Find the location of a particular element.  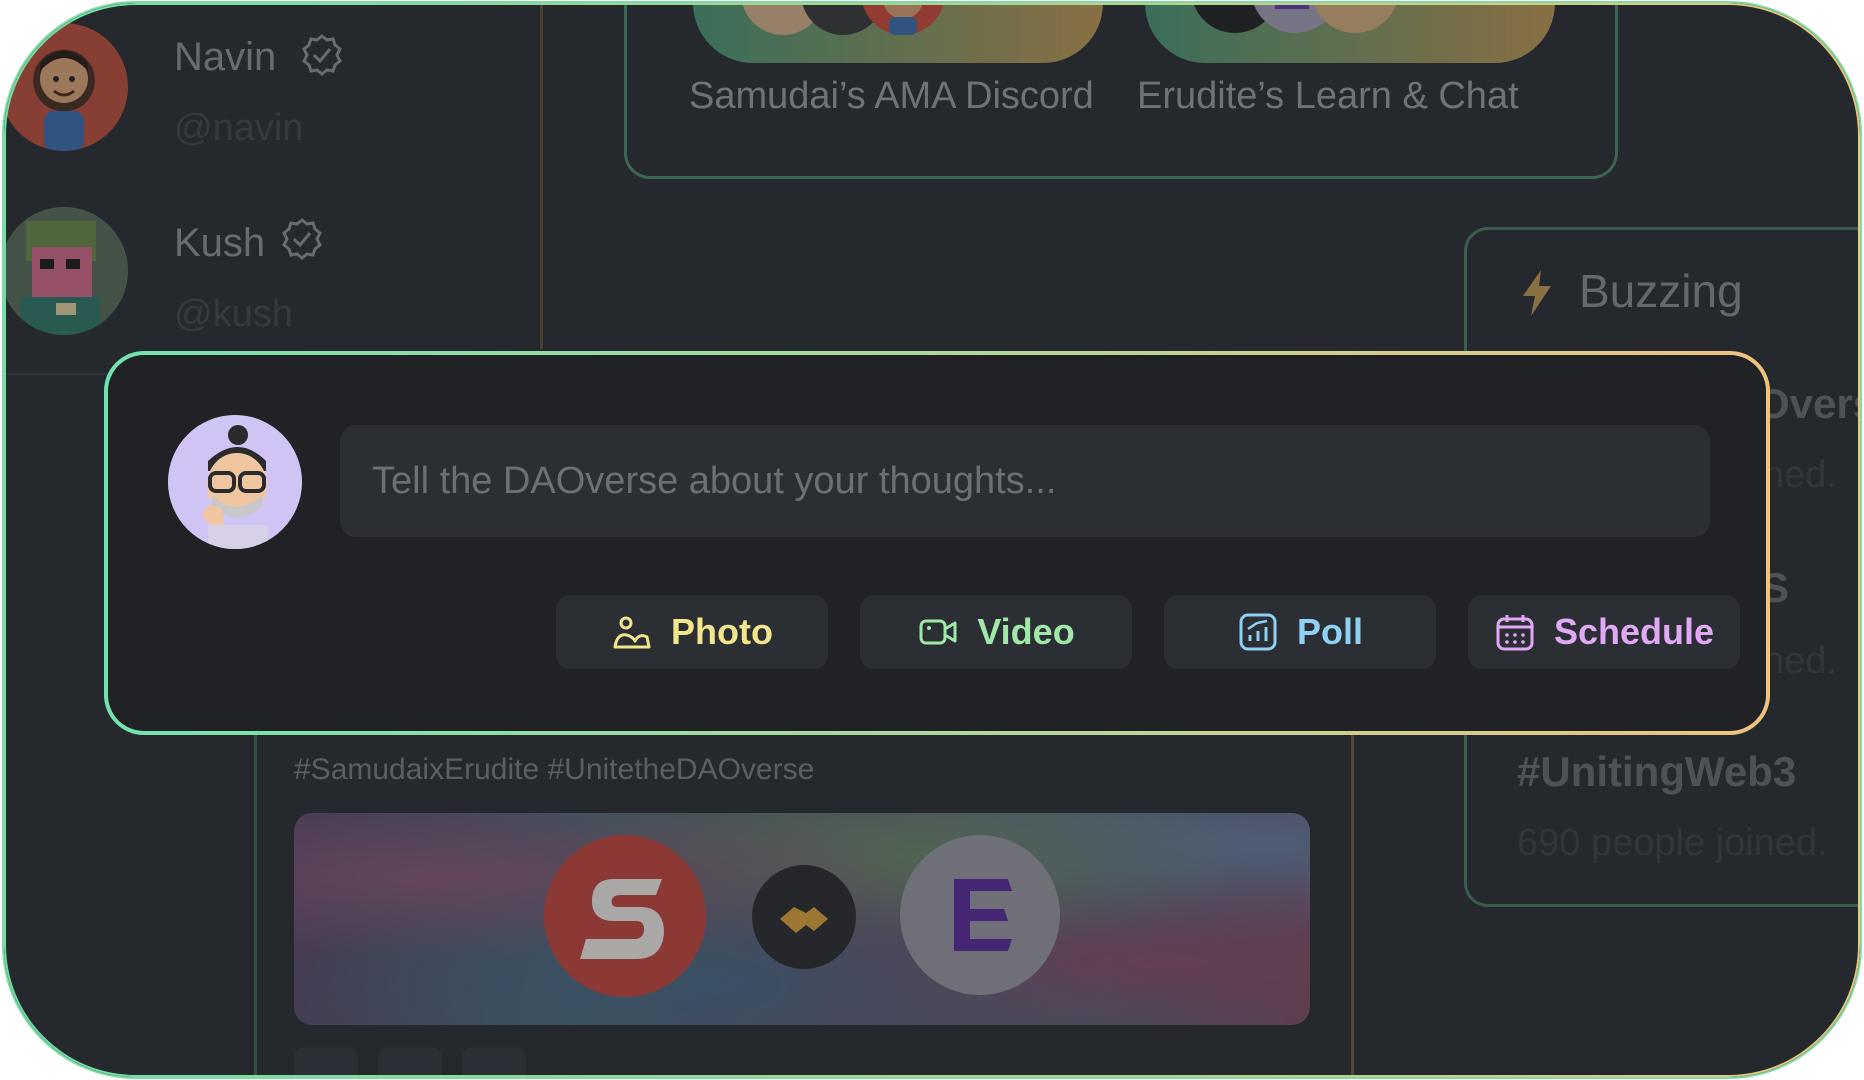

post-banner-image is located at coordinates (802, 919).